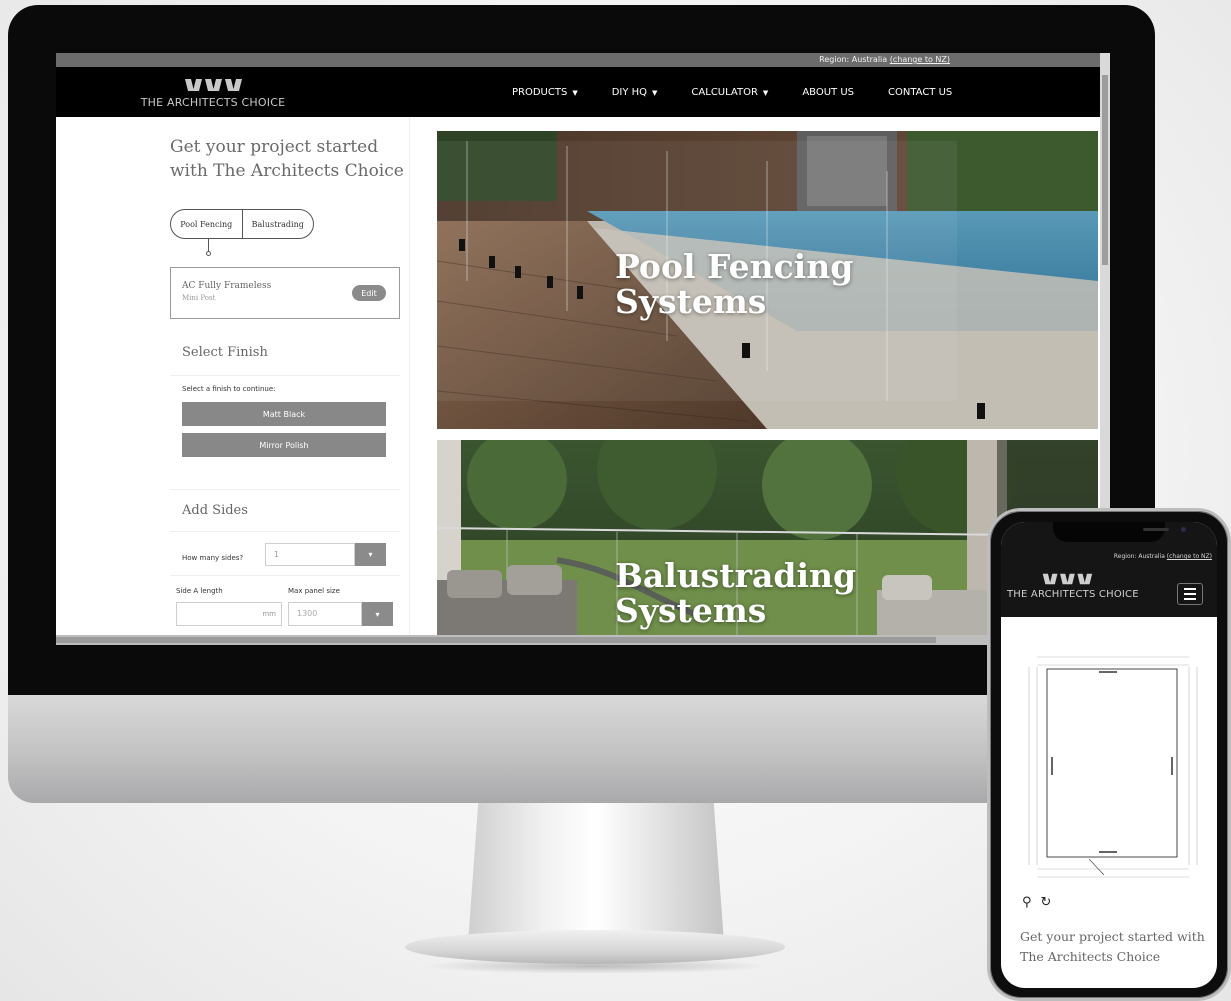  I want to click on sides-count-label: How many sides?, so click(213, 558).